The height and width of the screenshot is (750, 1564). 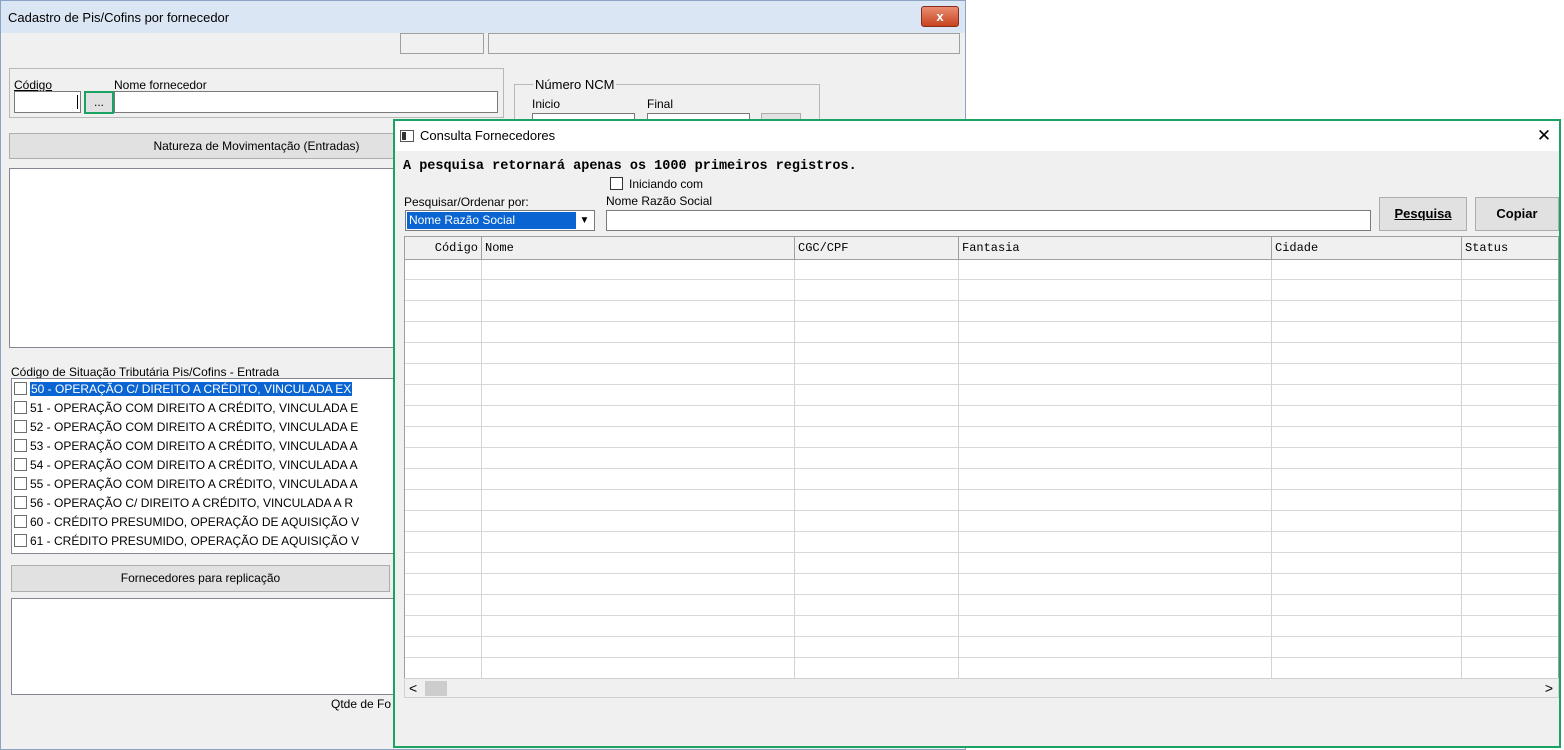 What do you see at coordinates (407, 136) in the screenshot?
I see `window-icon` at bounding box center [407, 136].